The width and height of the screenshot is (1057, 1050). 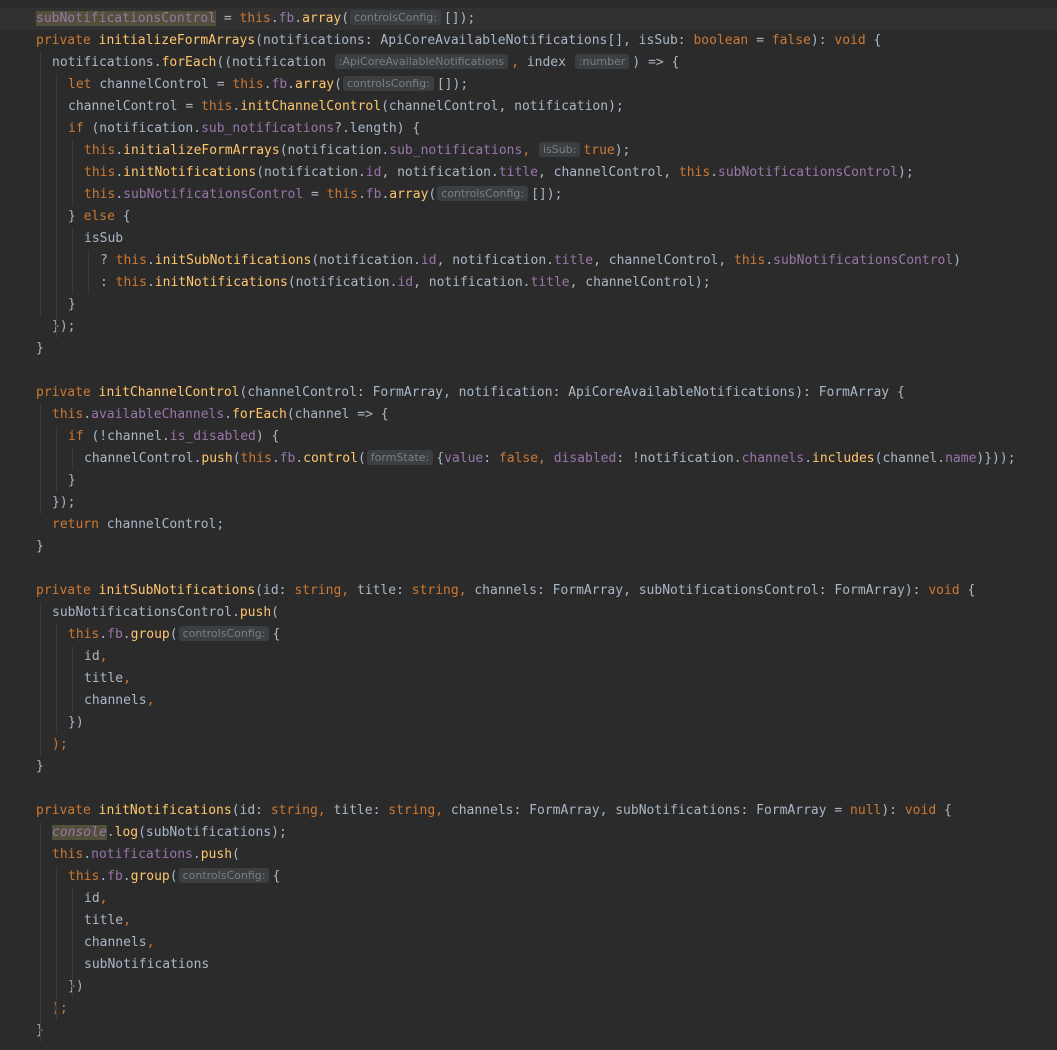 What do you see at coordinates (122, 216) in the screenshot?
I see `code-token: {` at bounding box center [122, 216].